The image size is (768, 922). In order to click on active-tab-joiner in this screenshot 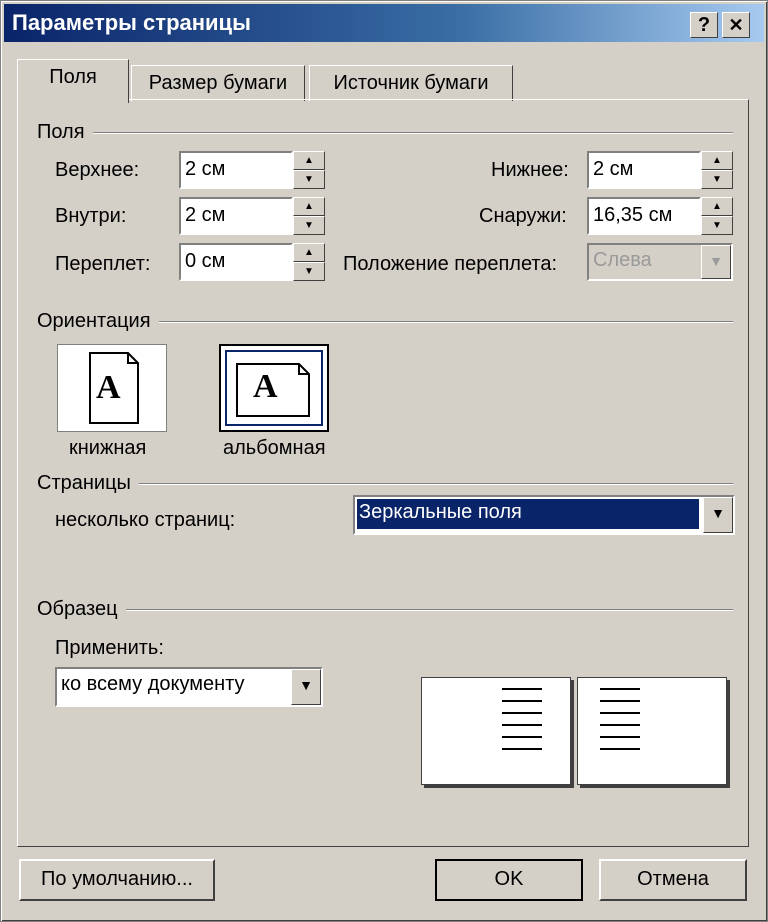, I will do `click(73, 99)`.